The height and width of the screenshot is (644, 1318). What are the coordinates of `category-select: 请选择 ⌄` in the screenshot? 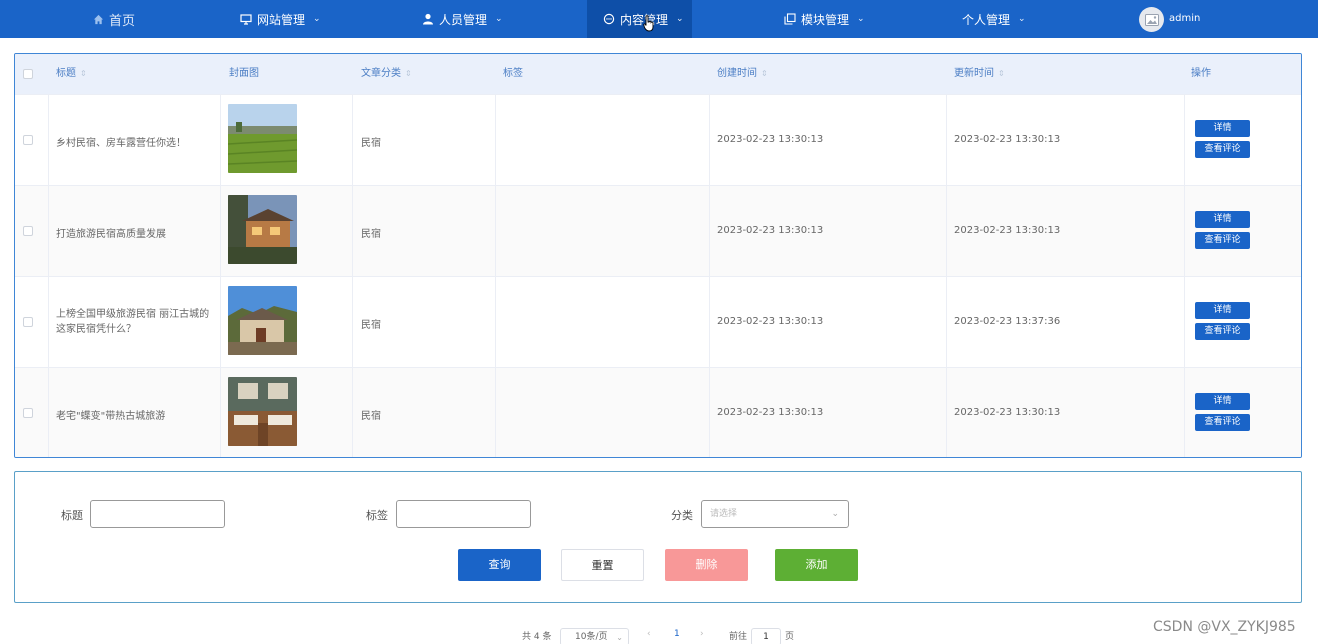 It's located at (775, 514).